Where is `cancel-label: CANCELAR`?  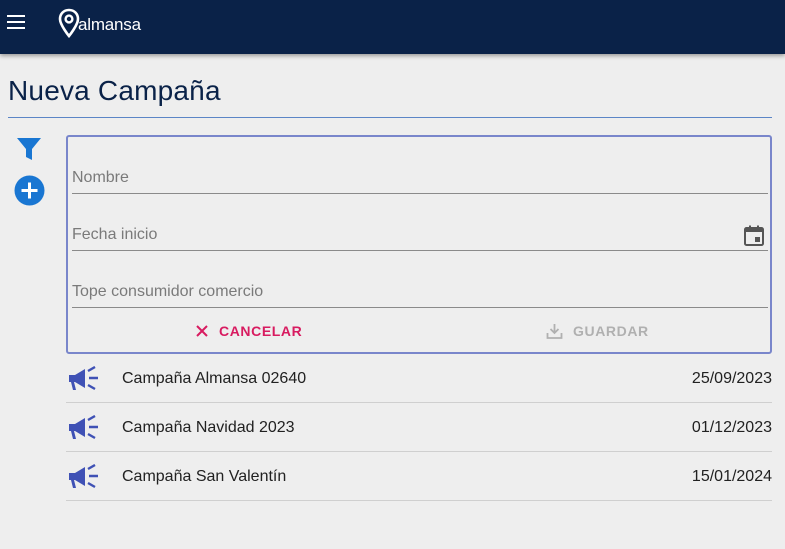
cancel-label: CANCELAR is located at coordinates (261, 331).